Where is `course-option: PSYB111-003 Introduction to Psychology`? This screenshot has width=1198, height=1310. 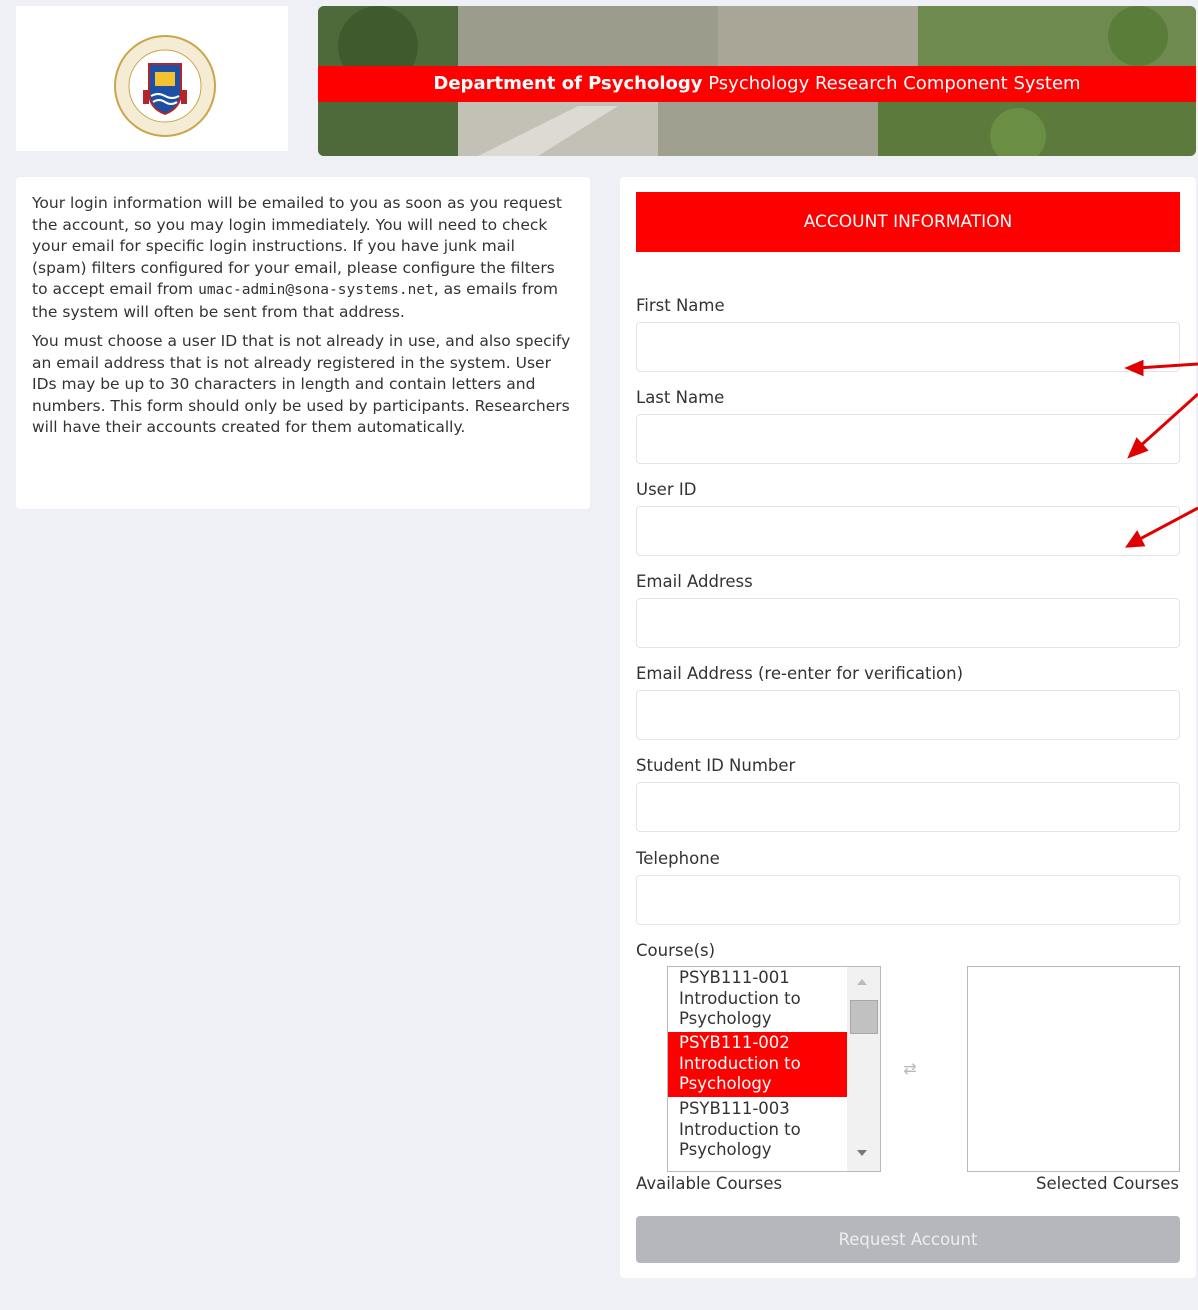
course-option: PSYB111-003 Introduction to Psychology is located at coordinates (757, 1130).